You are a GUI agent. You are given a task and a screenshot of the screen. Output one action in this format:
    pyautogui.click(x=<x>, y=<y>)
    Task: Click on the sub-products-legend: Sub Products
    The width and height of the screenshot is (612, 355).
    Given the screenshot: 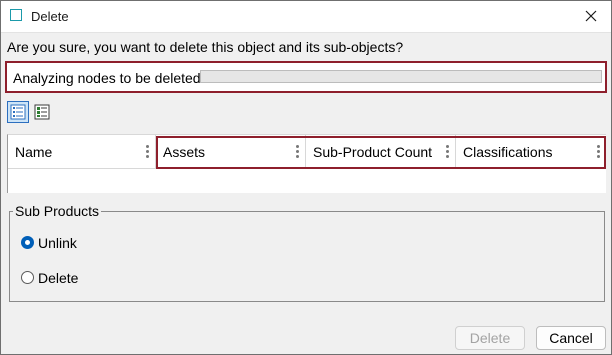 What is the action you would take?
    pyautogui.click(x=57, y=211)
    